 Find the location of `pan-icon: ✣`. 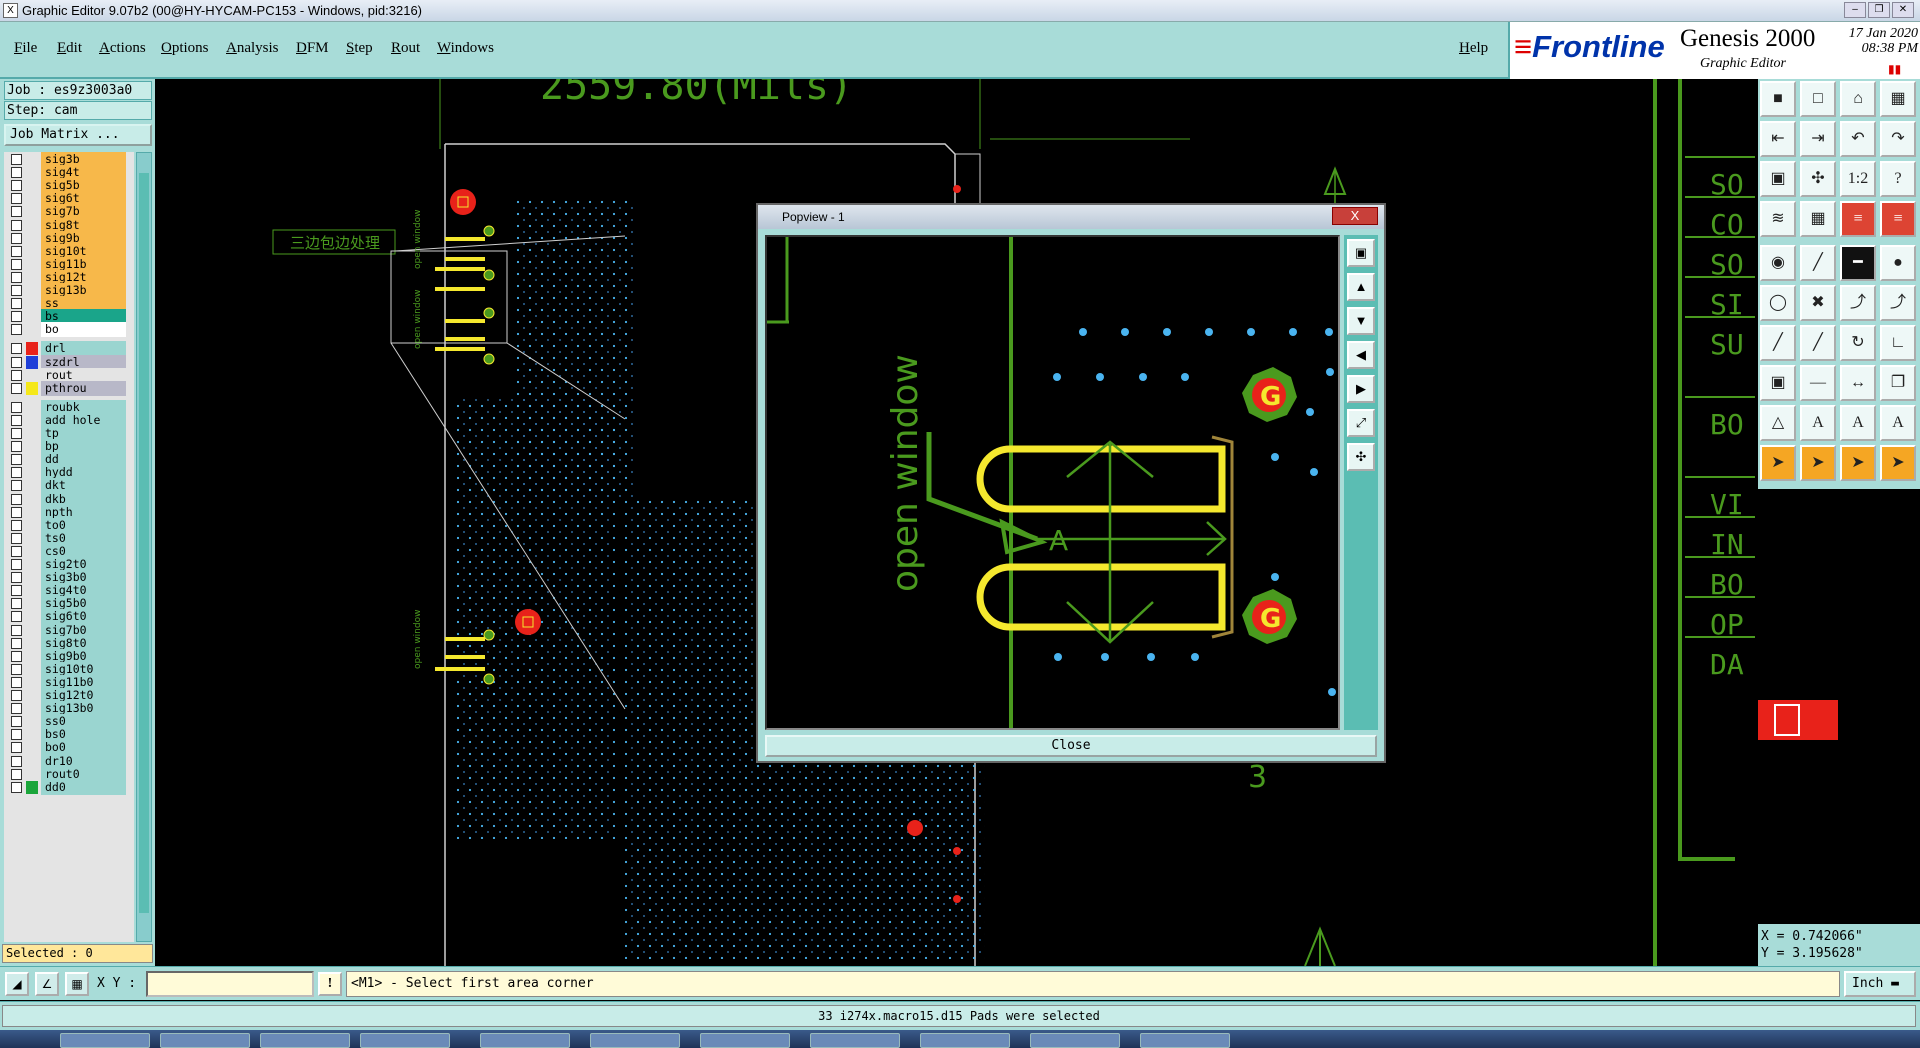

pan-icon: ✣ is located at coordinates (1818, 179).